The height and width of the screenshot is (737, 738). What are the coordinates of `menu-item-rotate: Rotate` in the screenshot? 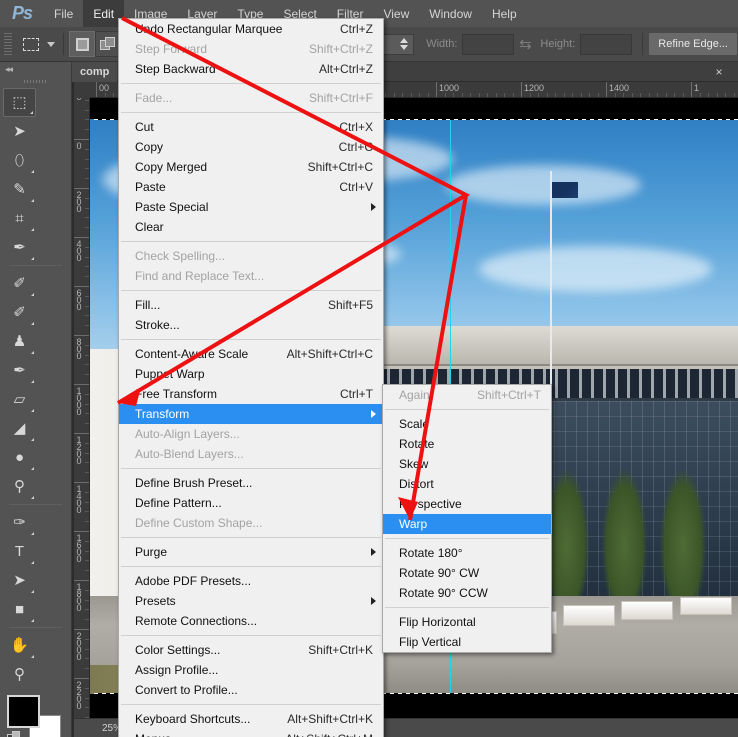 It's located at (467, 444).